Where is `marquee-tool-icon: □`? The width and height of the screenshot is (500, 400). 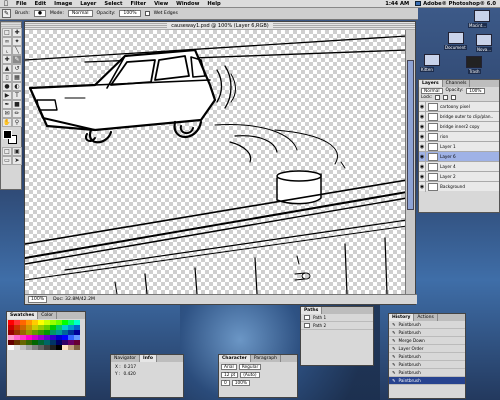
marquee-tool-icon: □ is located at coordinates (7, 32).